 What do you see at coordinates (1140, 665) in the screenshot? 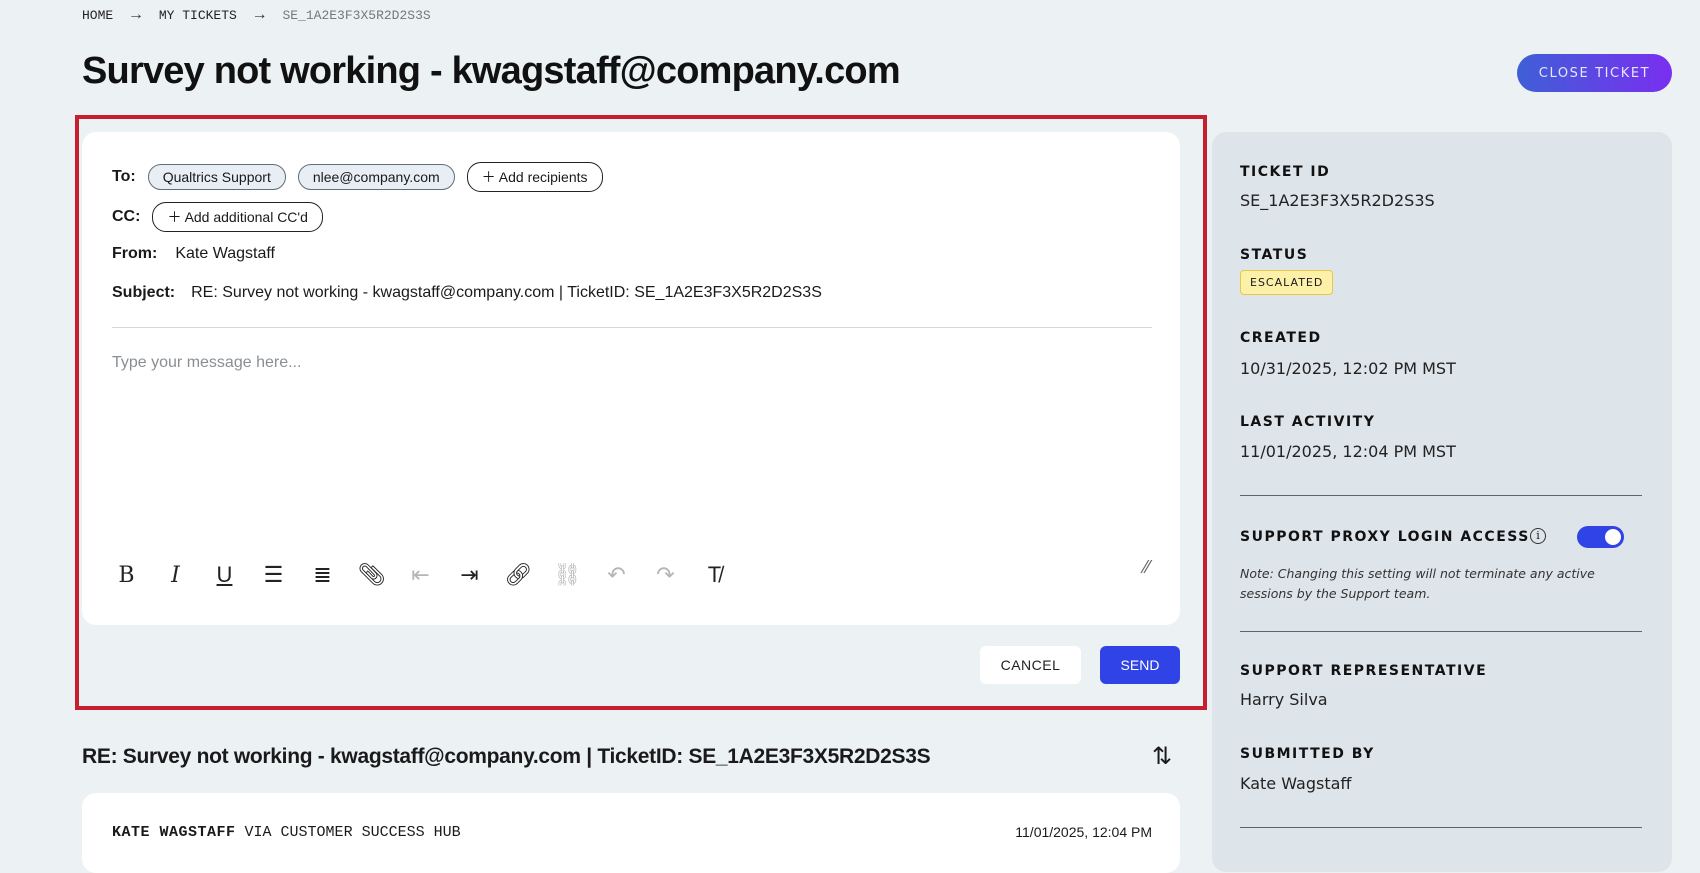
I see `send-button: SEND` at bounding box center [1140, 665].